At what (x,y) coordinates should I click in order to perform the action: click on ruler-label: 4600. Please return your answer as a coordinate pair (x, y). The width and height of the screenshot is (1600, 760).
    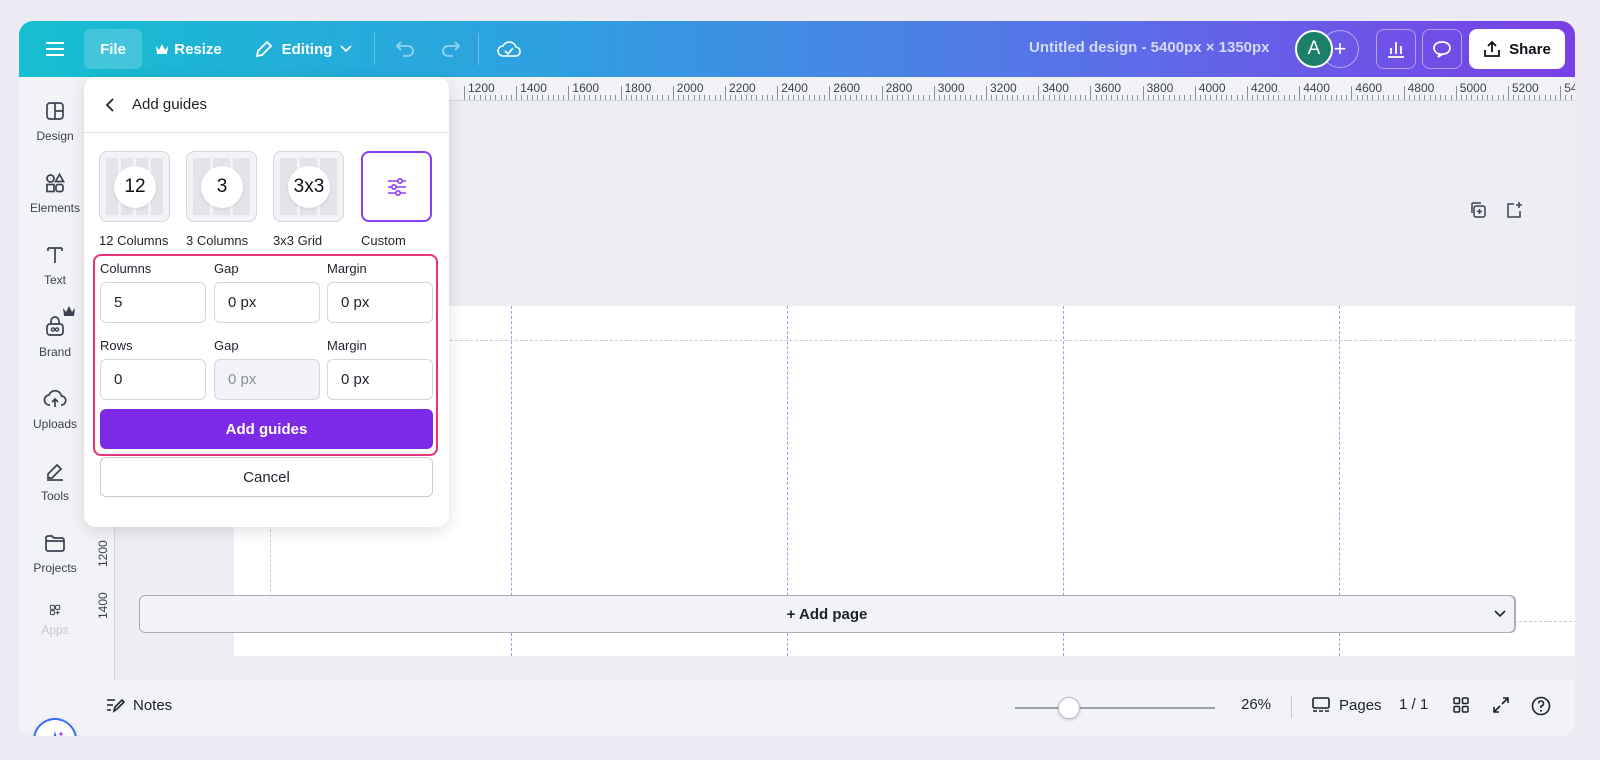
    Looking at the image, I should click on (1369, 88).